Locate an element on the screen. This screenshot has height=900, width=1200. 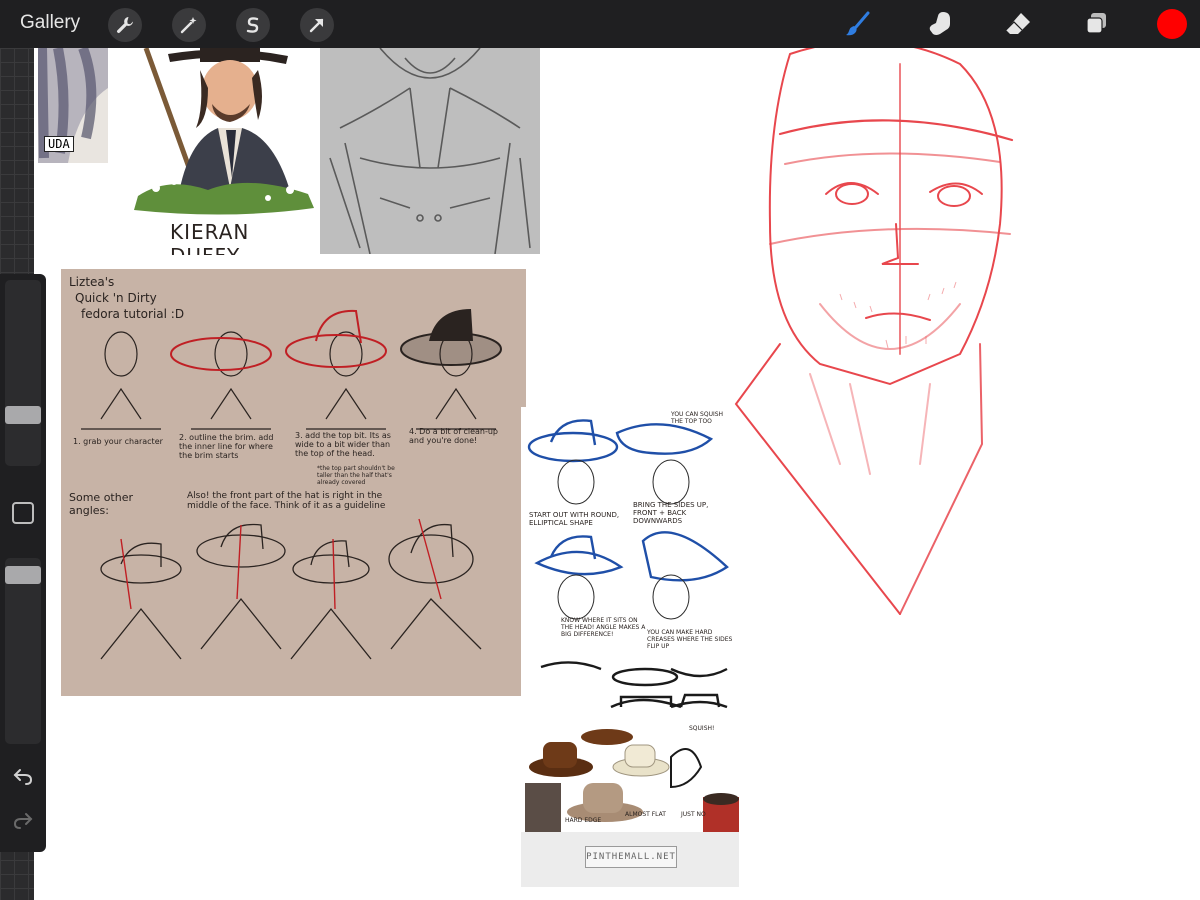
eraser-icon is located at coordinates (1017, 23).